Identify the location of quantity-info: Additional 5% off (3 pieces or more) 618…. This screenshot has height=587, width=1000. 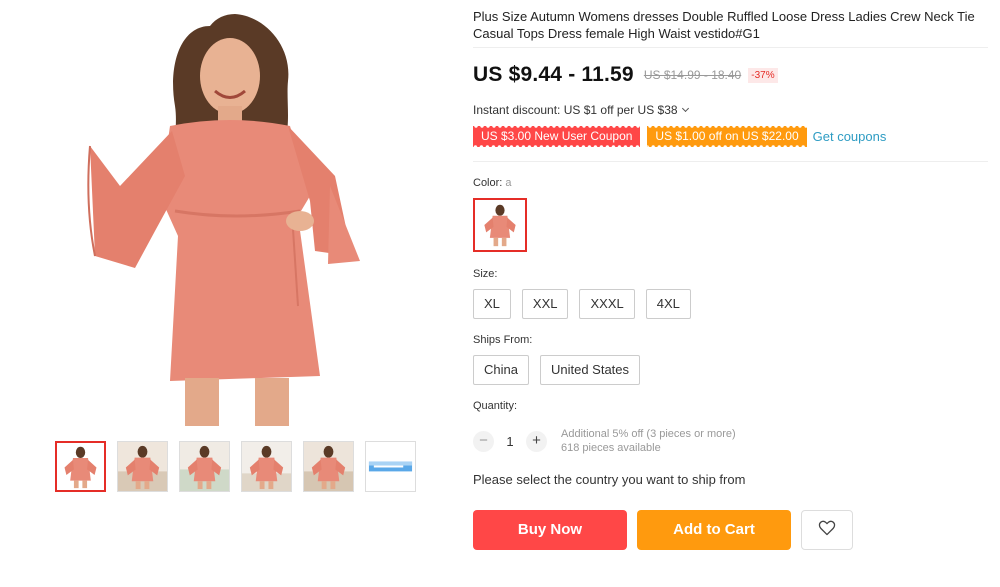
(648, 441).